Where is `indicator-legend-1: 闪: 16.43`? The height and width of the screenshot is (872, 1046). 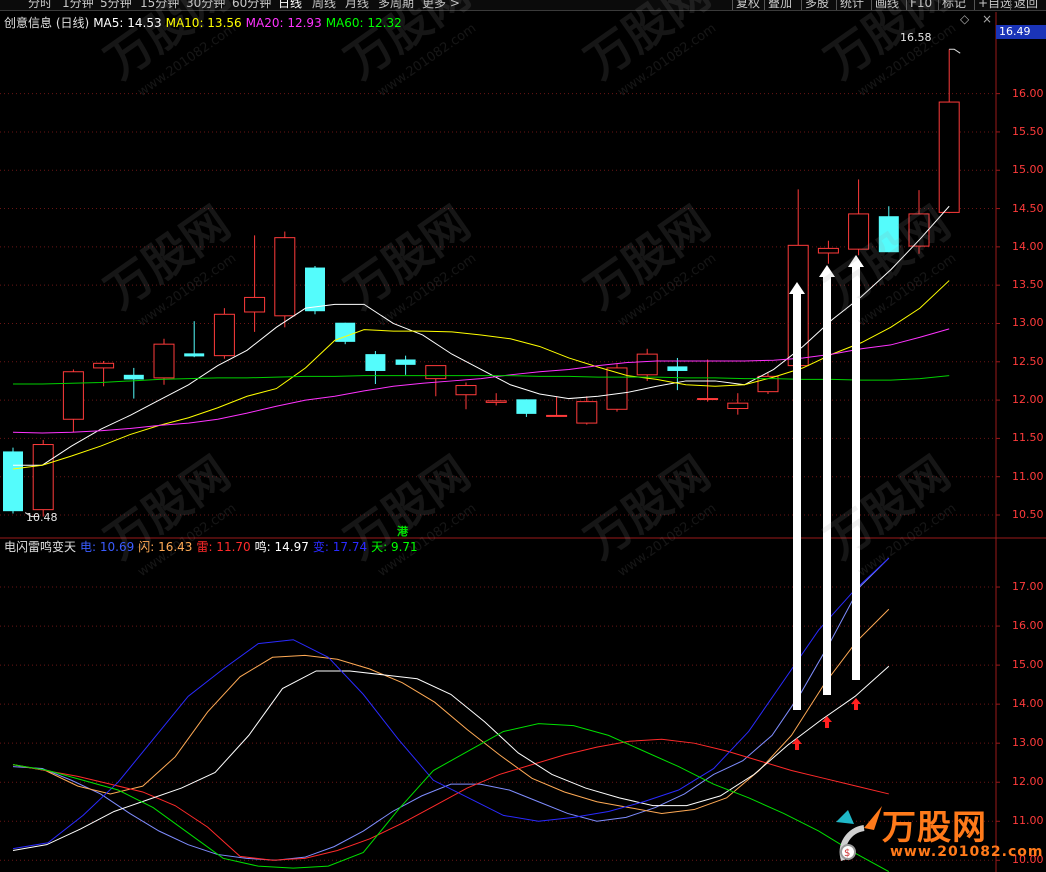
indicator-legend-1: 闪: 16.43 is located at coordinates (165, 547).